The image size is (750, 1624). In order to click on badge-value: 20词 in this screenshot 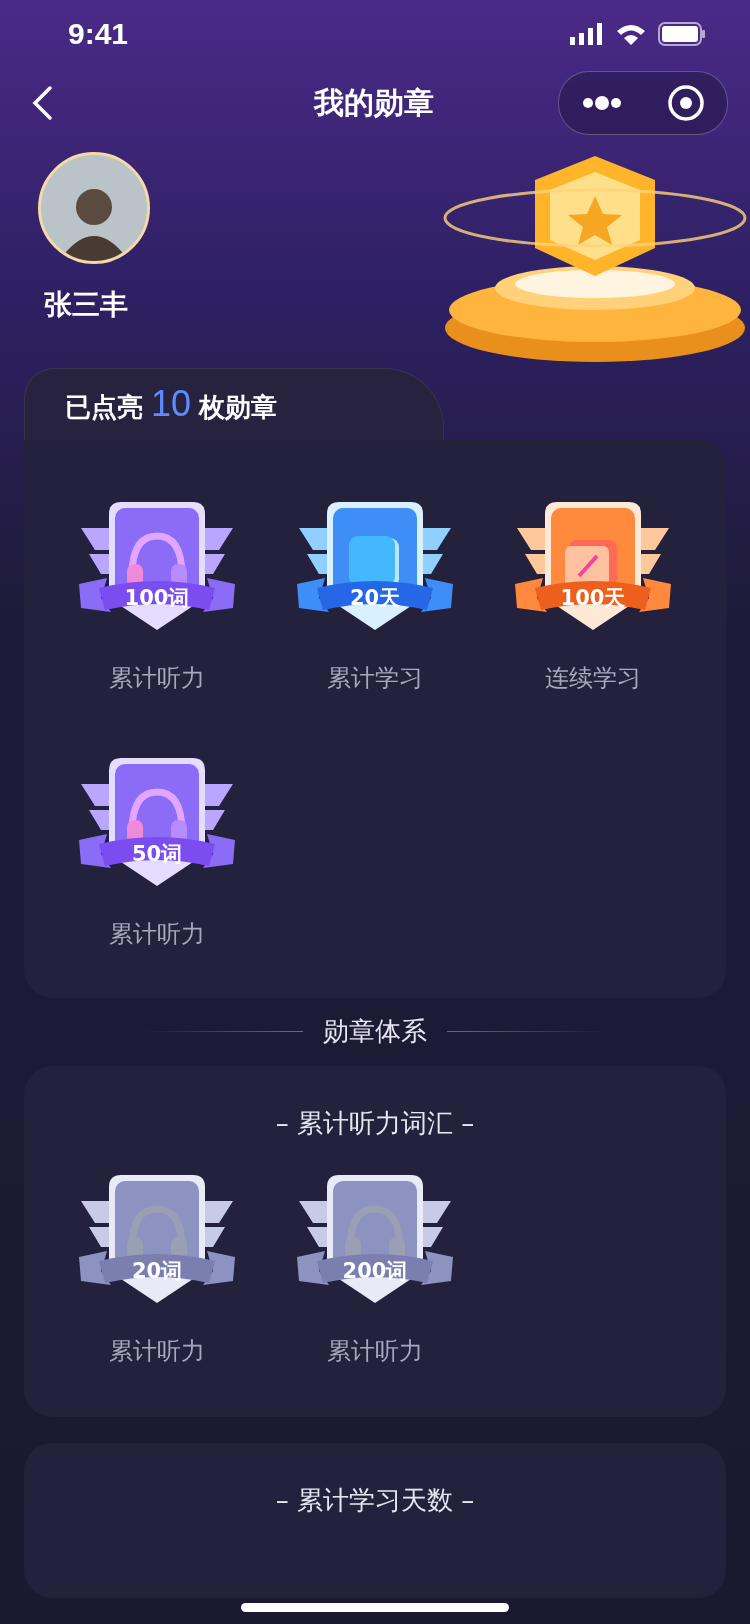, I will do `click(157, 1271)`.